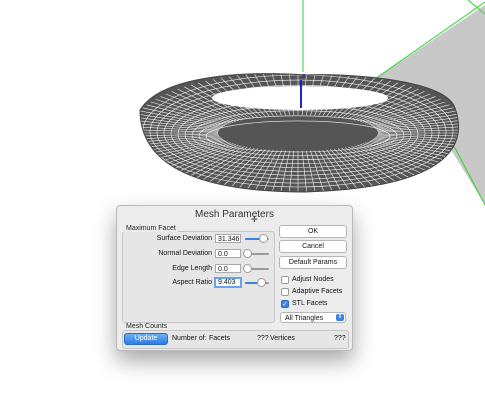 Image resolution: width=485 pixels, height=402 pixels. I want to click on stl-facets-checkbox: ✓, so click(285, 304).